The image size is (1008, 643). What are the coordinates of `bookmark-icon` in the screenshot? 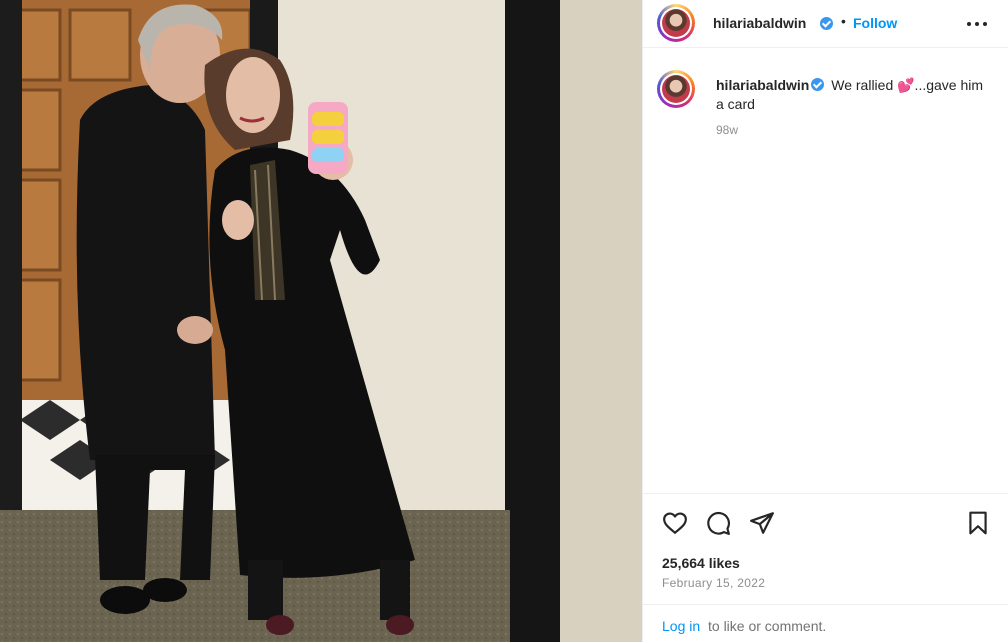 It's located at (978, 523).